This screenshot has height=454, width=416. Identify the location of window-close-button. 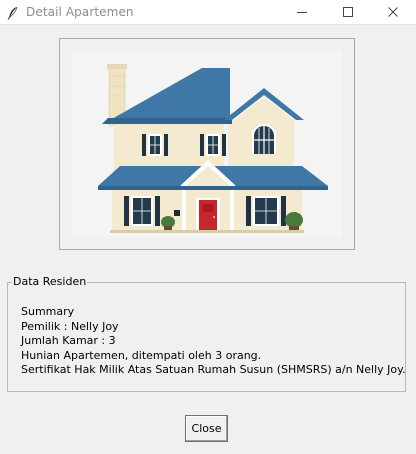
(393, 12).